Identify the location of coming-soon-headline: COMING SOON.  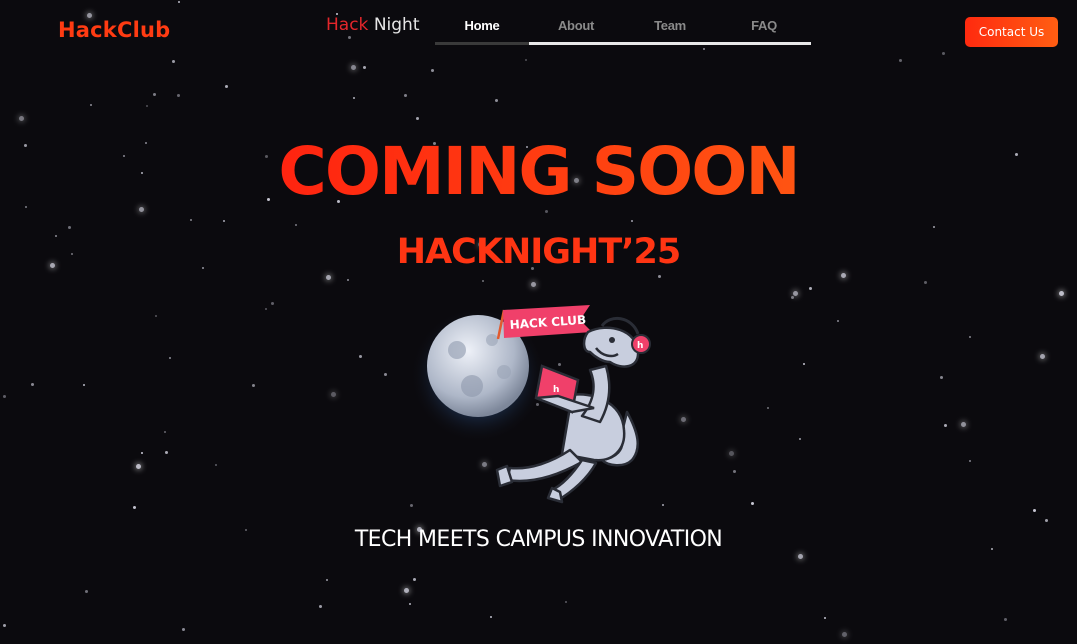
(538, 171).